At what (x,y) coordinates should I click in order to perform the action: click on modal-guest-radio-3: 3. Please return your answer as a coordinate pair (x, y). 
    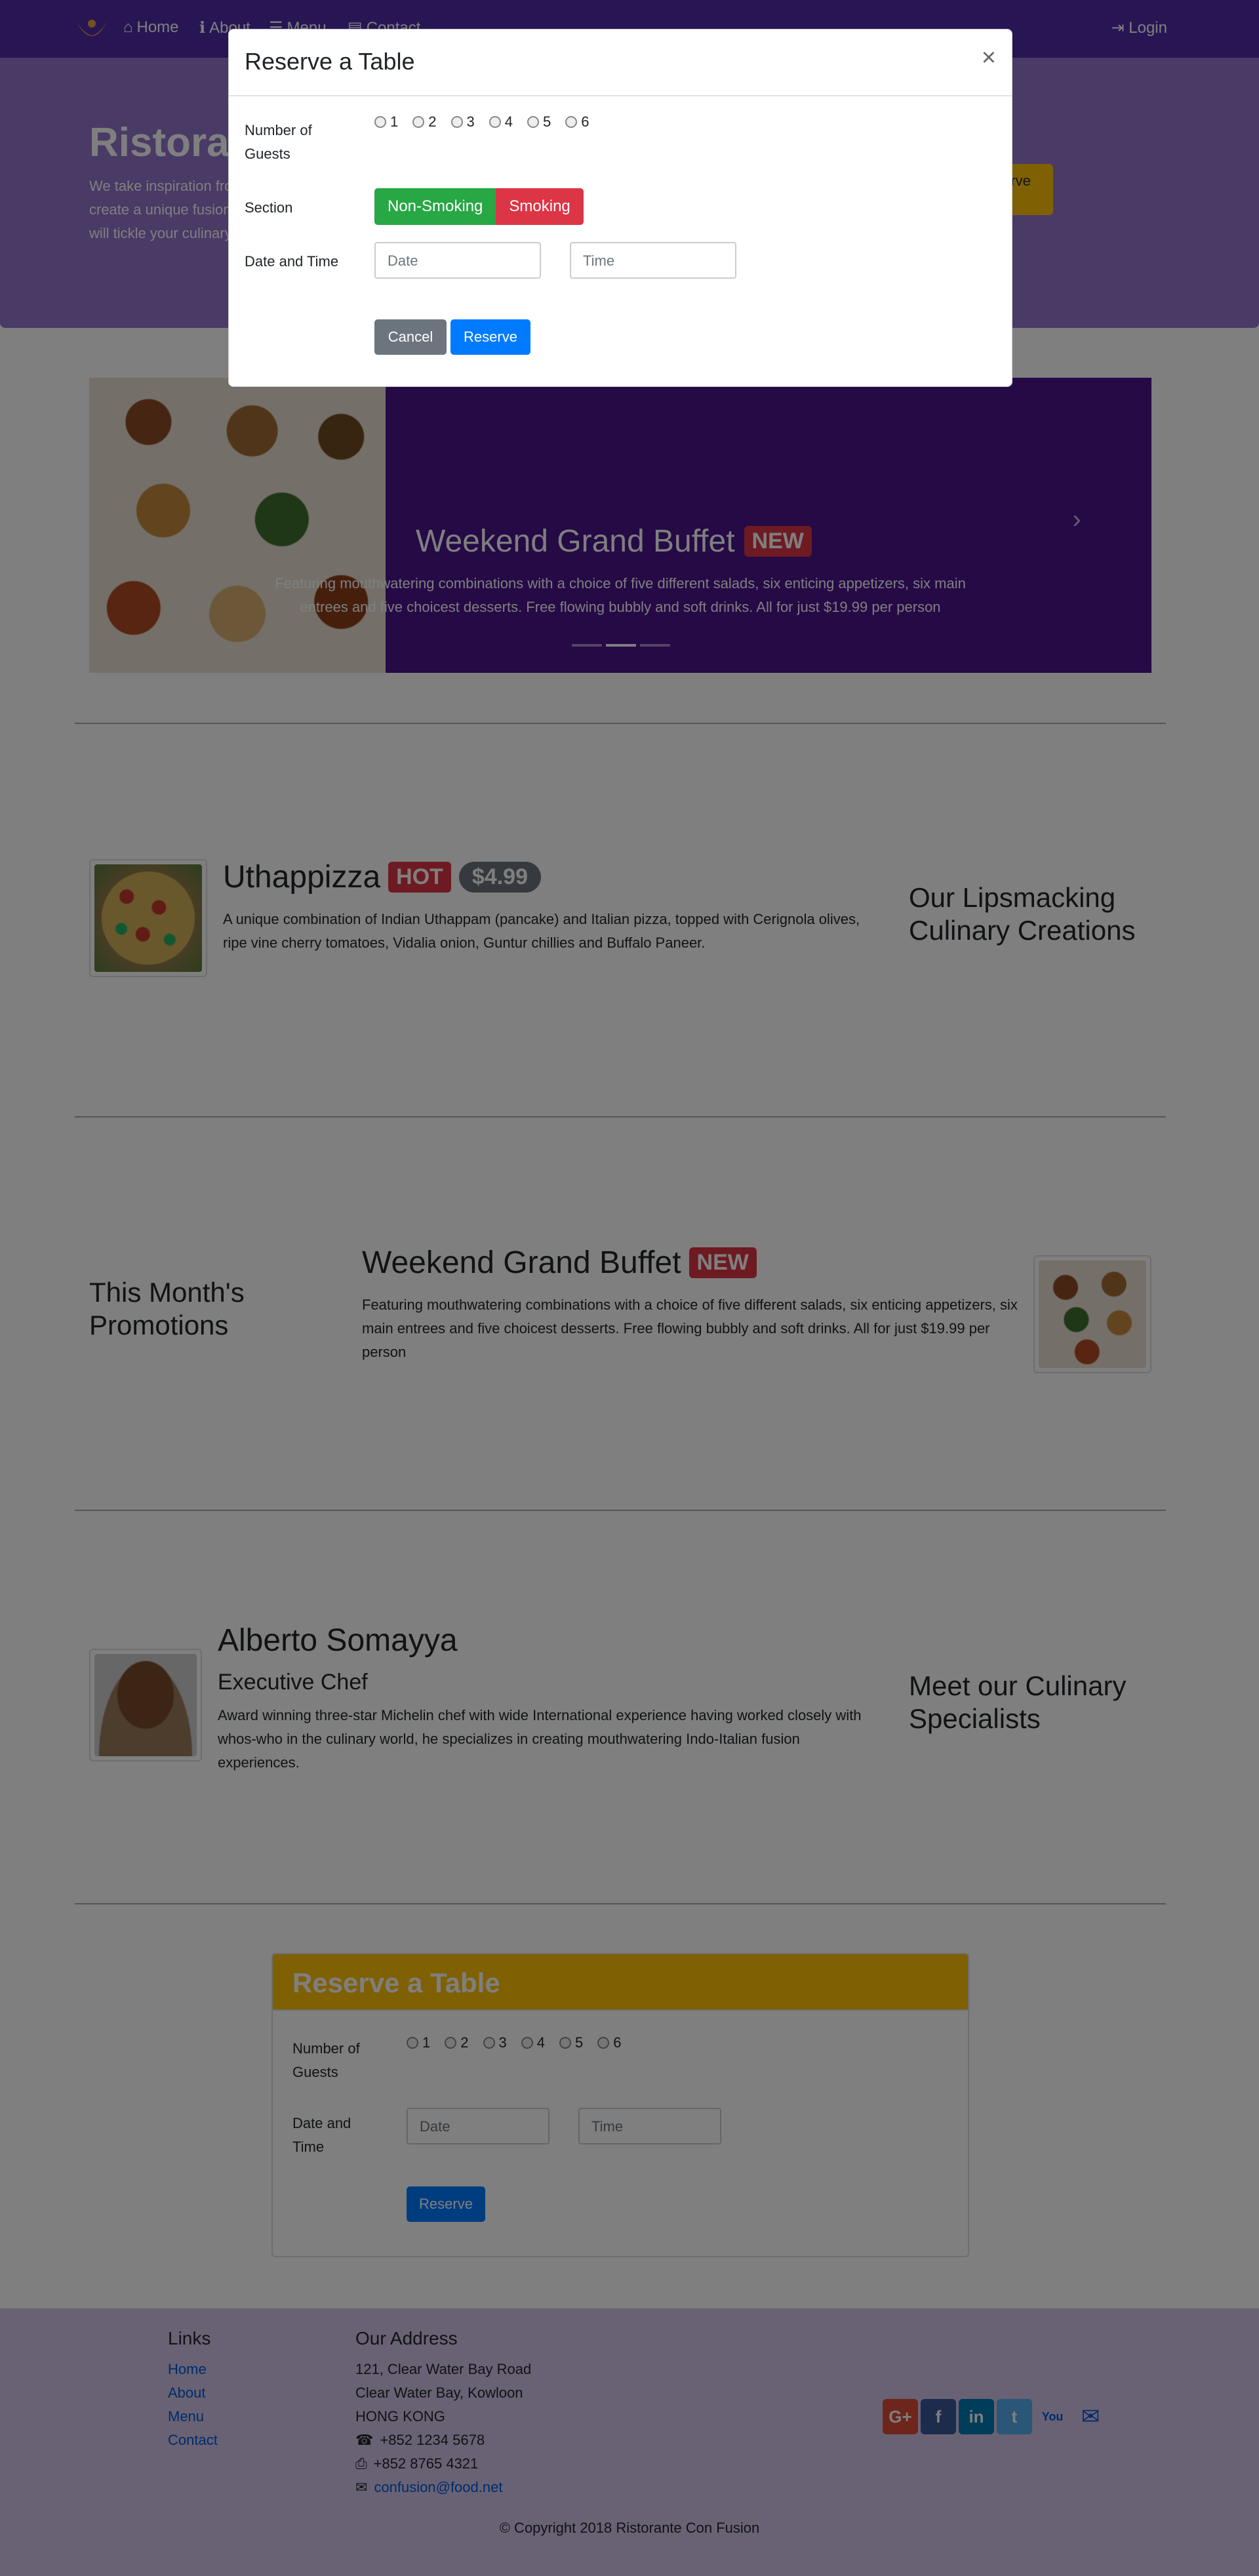
    Looking at the image, I should click on (463, 122).